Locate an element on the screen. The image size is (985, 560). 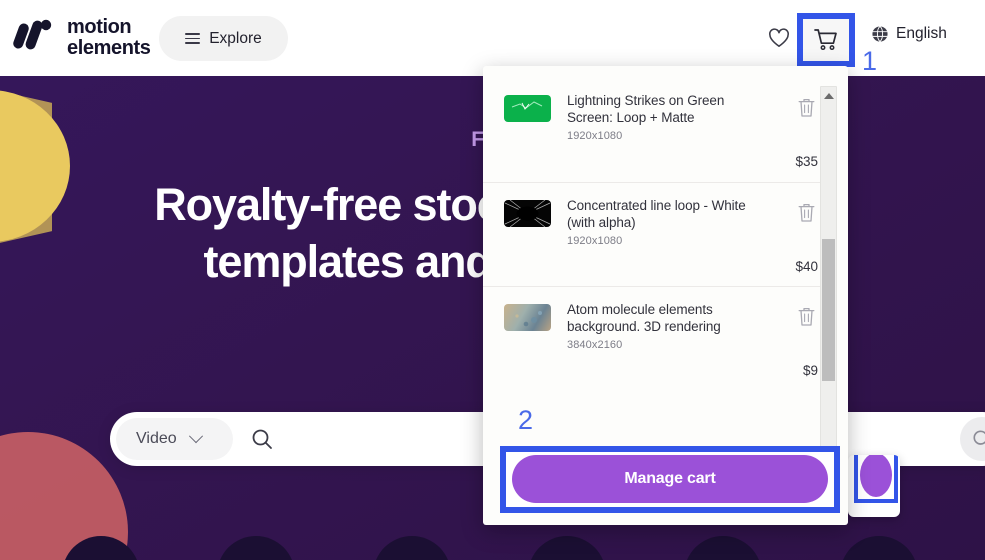
category-music is located at coordinates (256, 548).